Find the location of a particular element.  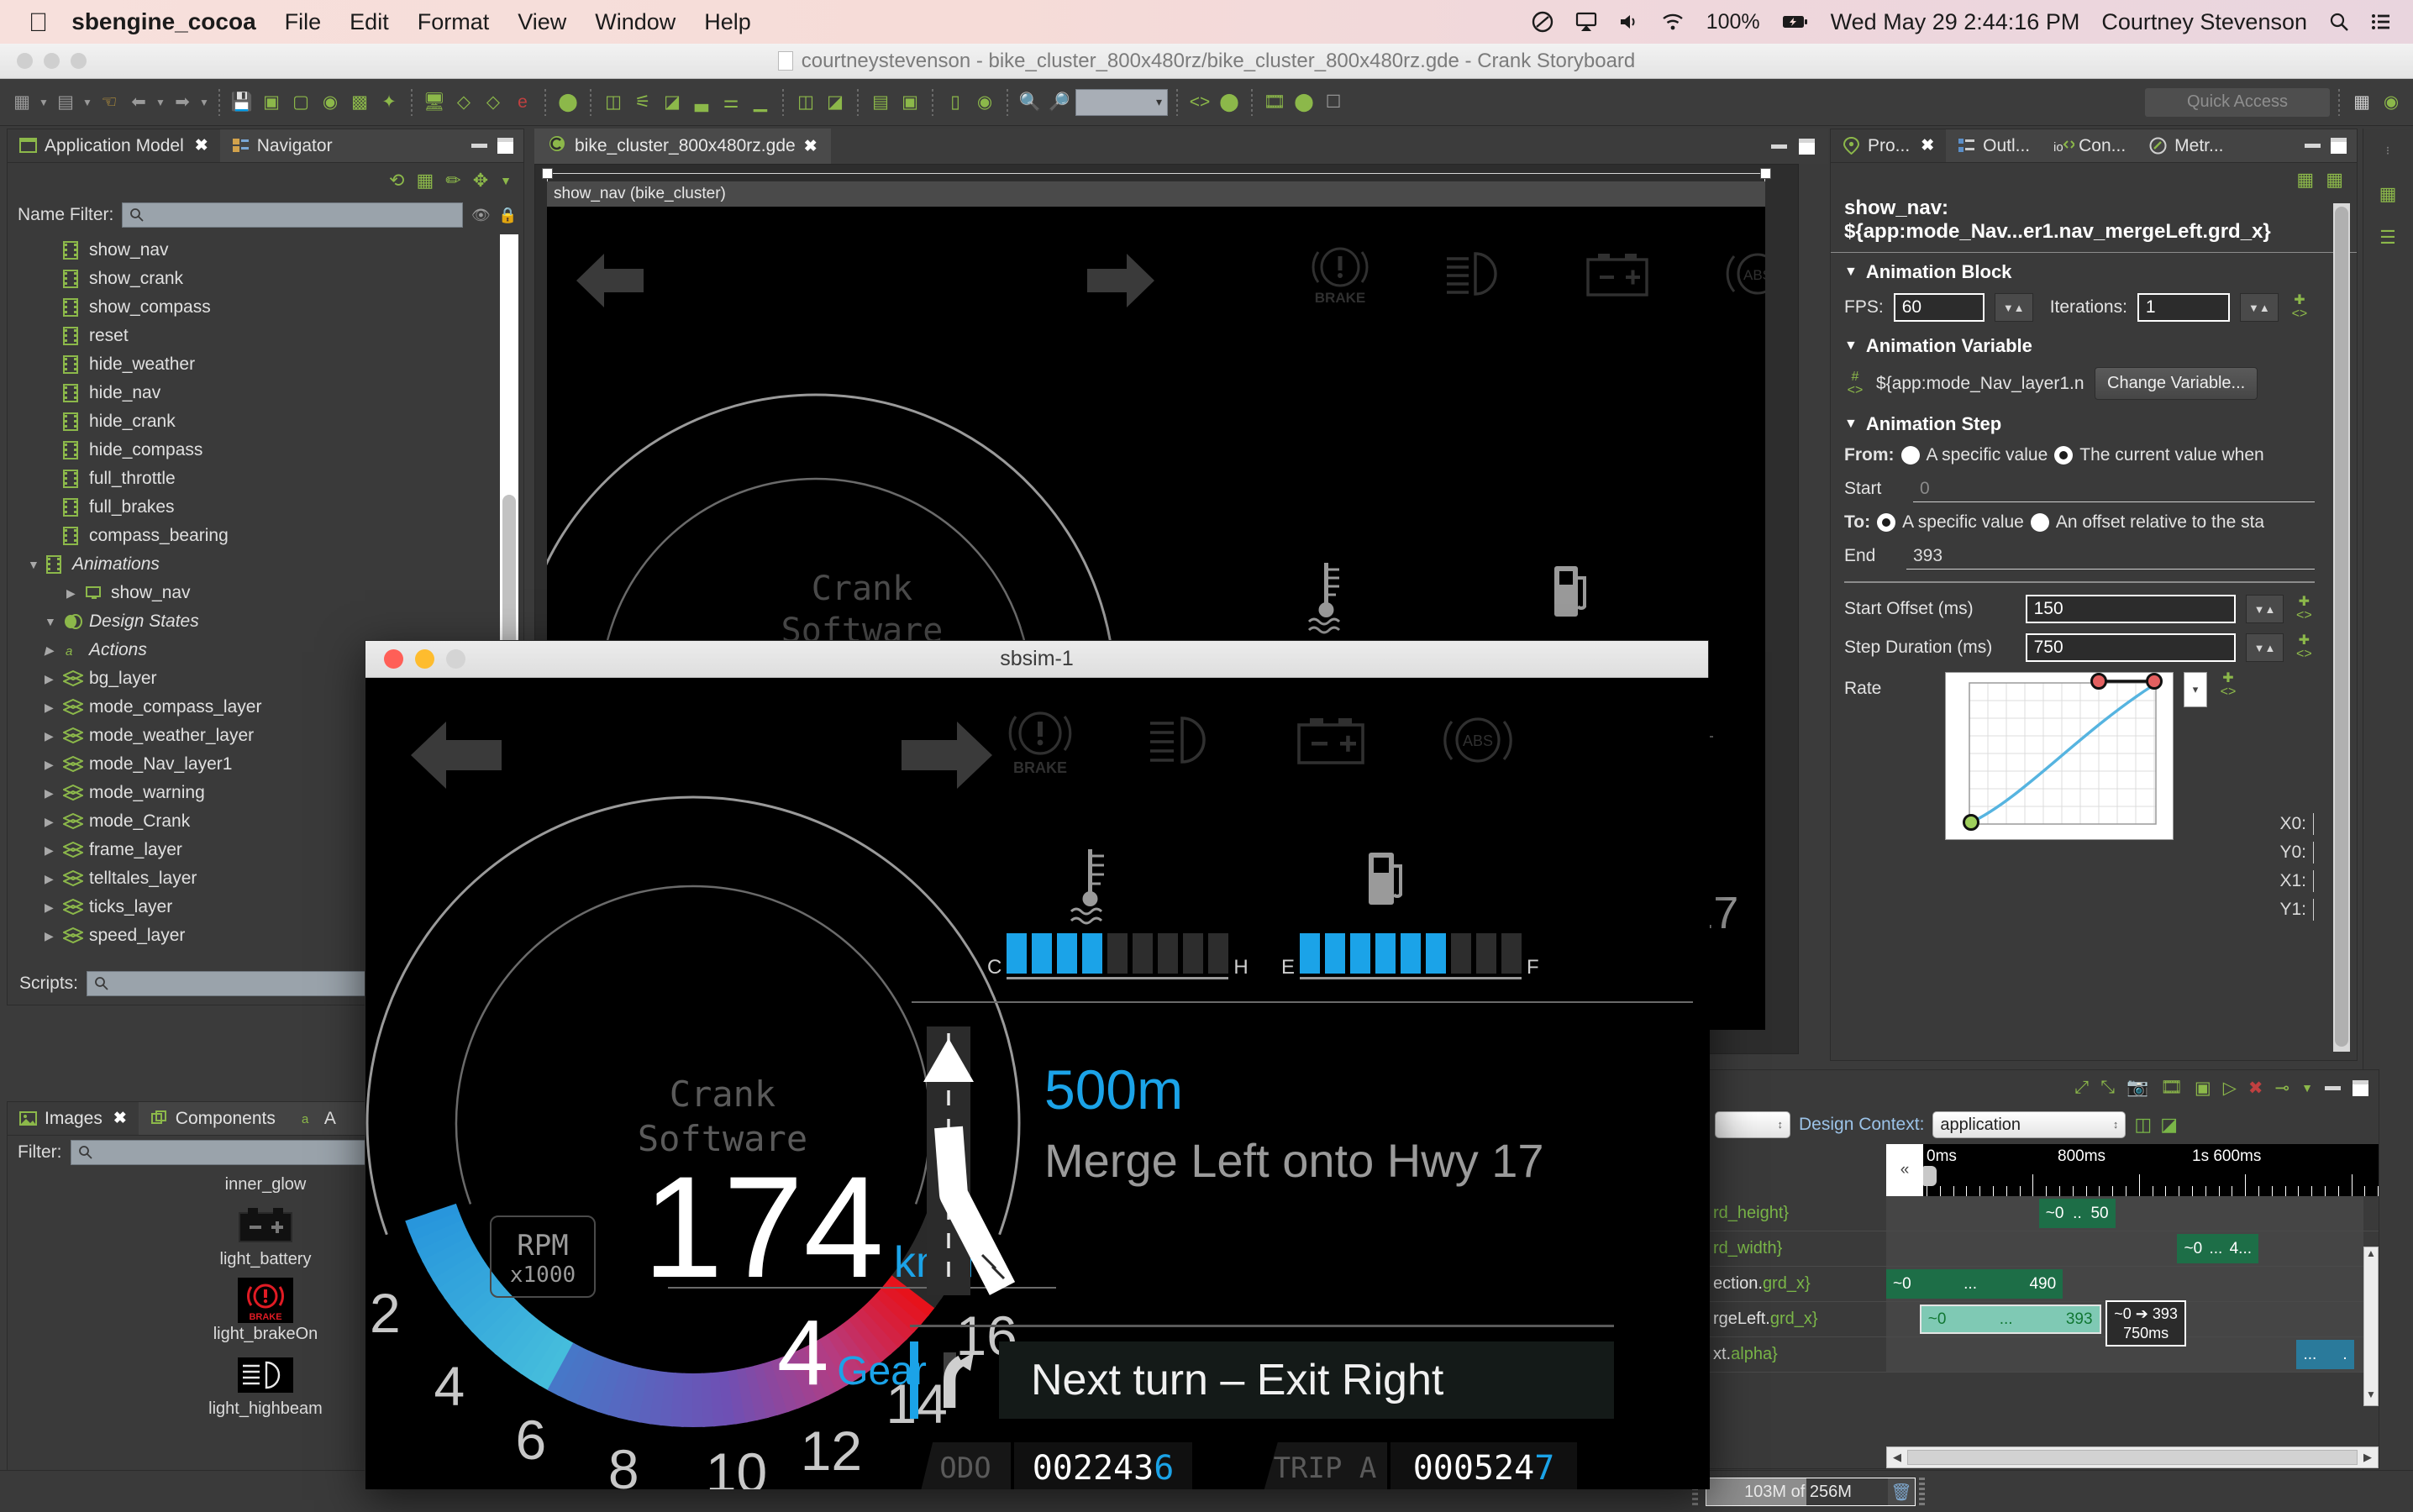

rate-type-dropdown: ▾ is located at coordinates (2195, 689).